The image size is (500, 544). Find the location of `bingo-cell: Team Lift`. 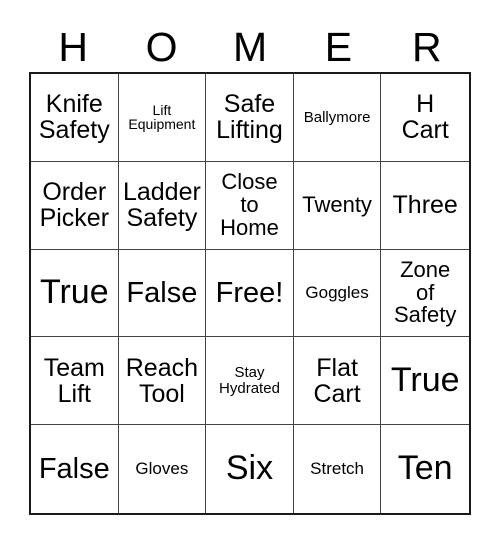

bingo-cell: Team Lift is located at coordinates (75, 381).